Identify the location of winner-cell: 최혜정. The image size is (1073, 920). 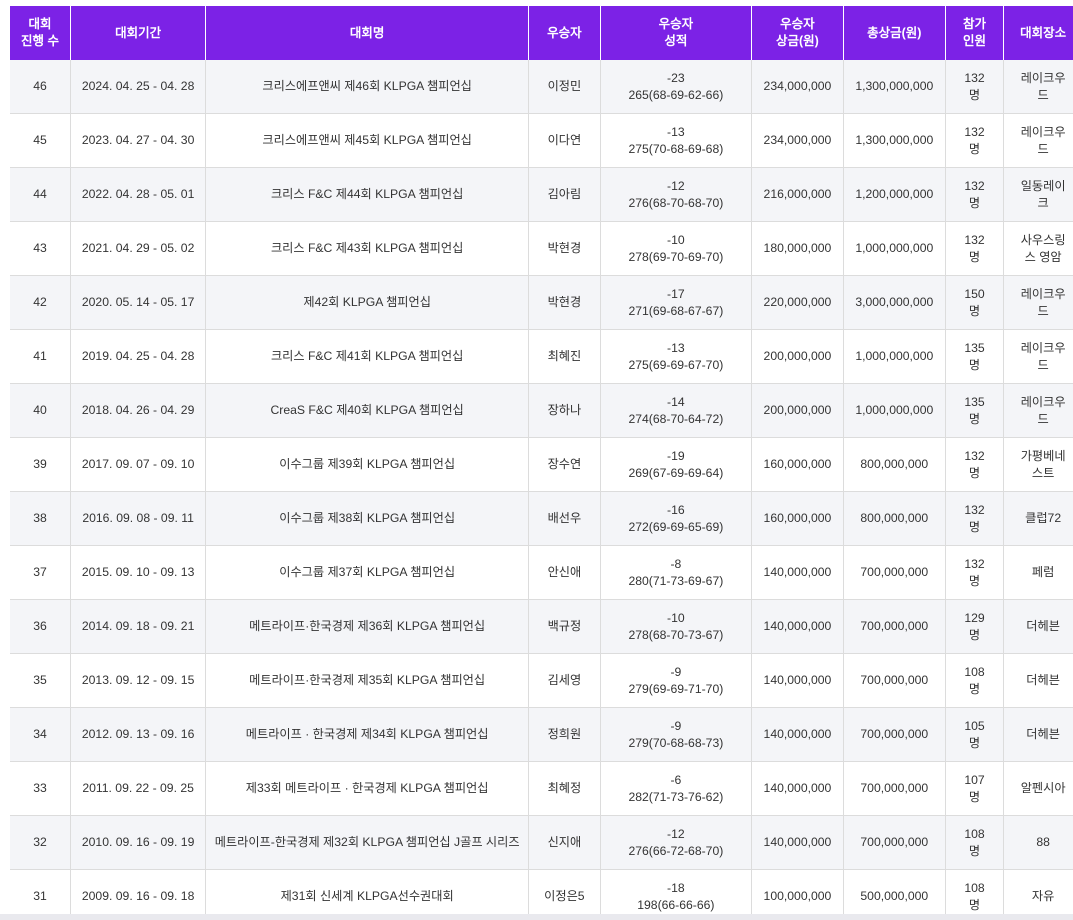
(564, 788).